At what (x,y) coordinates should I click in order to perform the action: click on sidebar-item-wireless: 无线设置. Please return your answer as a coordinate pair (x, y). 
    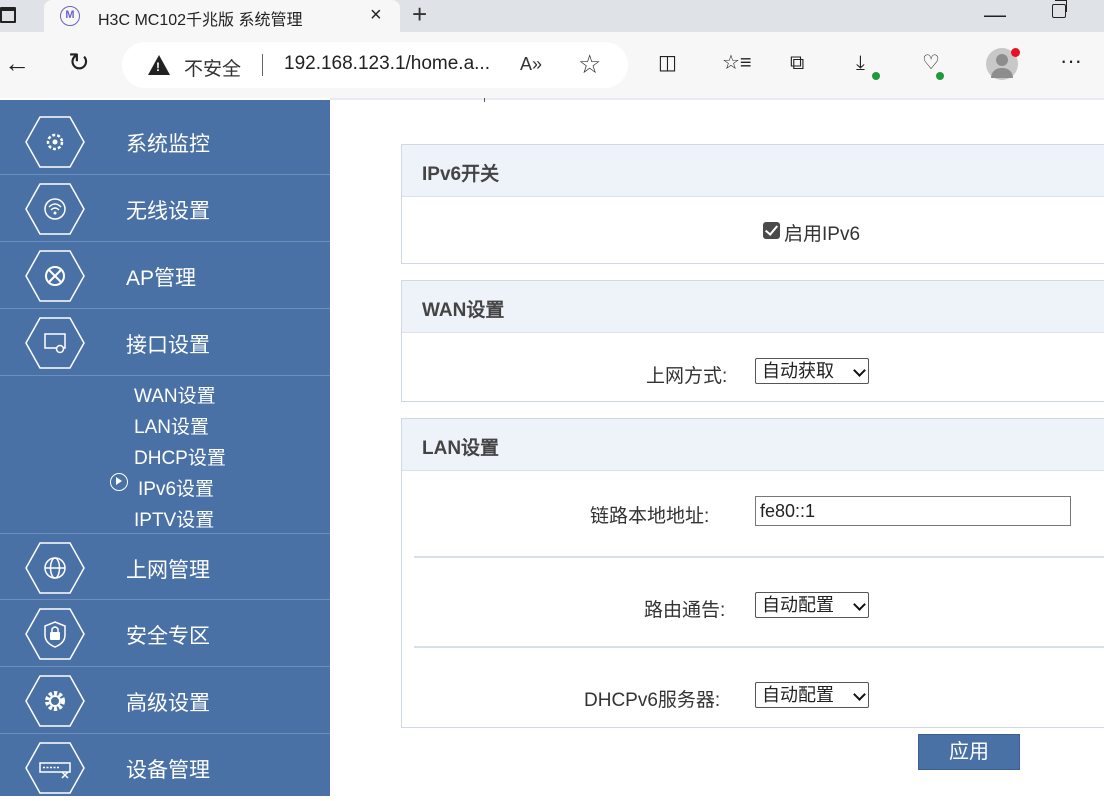
    Looking at the image, I should click on (165, 208).